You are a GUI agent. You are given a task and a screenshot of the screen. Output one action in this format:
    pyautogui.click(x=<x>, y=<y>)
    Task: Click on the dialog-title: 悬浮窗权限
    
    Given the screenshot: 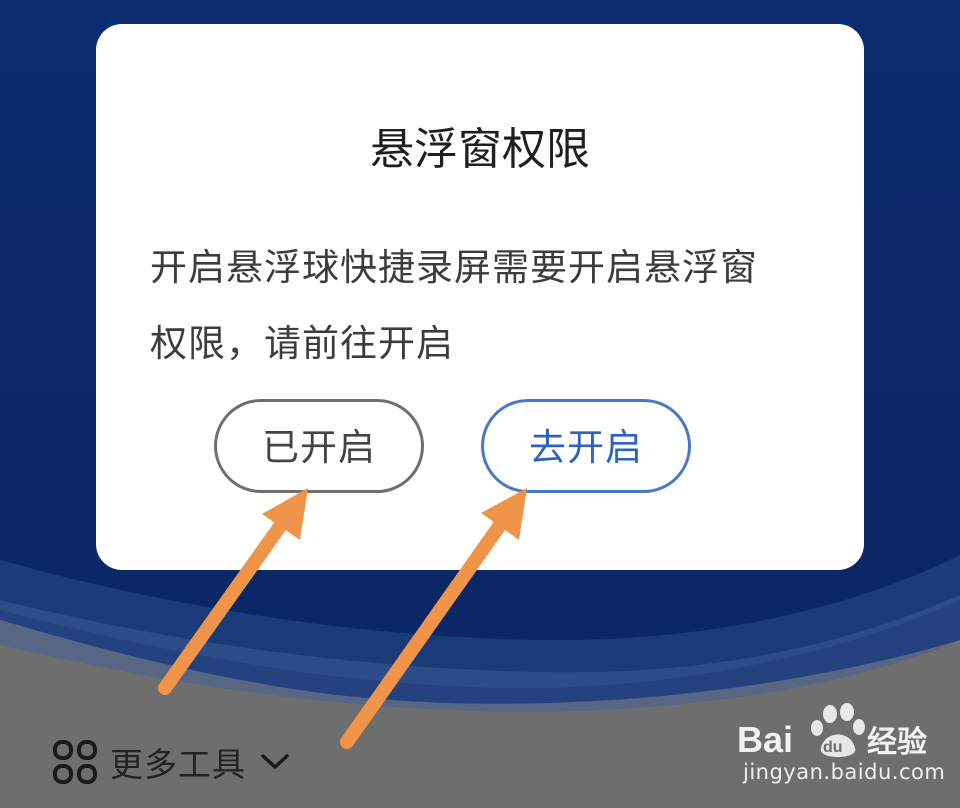 What is the action you would take?
    pyautogui.click(x=480, y=149)
    